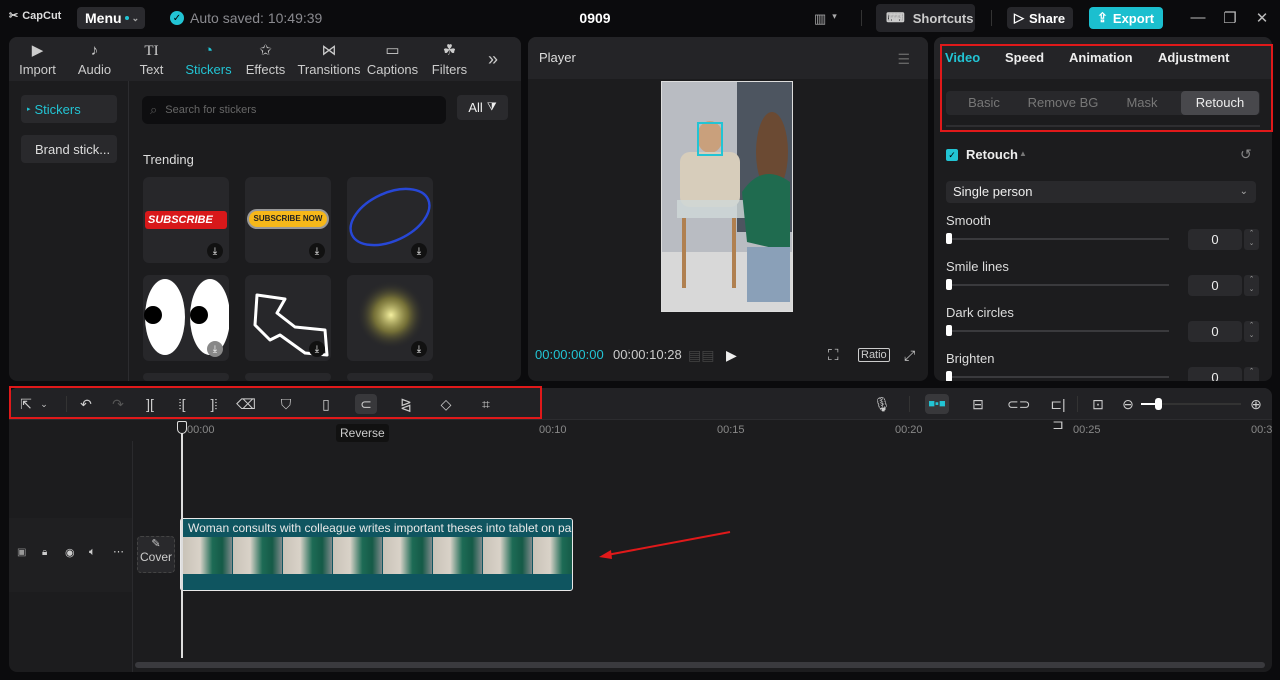 This screenshot has width=1280, height=680. What do you see at coordinates (874, 355) in the screenshot?
I see `ratio-button: Ratio` at bounding box center [874, 355].